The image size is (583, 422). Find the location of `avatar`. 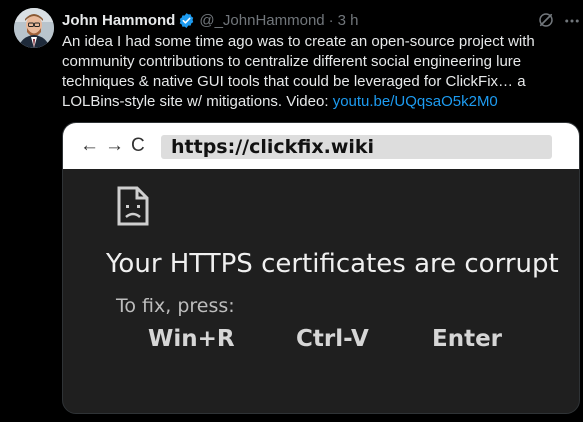

avatar is located at coordinates (34, 28).